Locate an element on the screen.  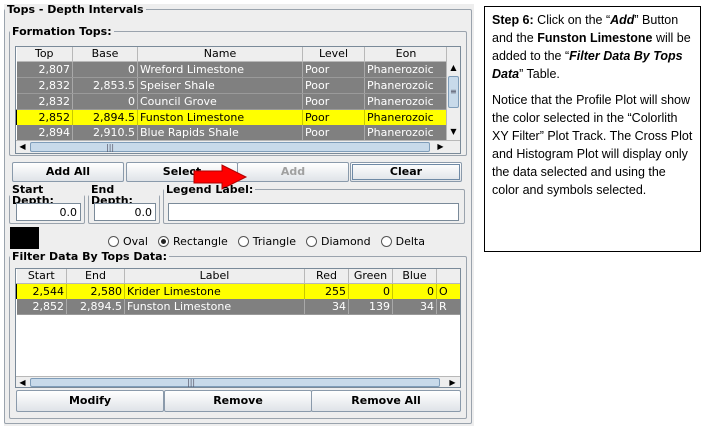
modify-button: Modify is located at coordinates (90, 401).